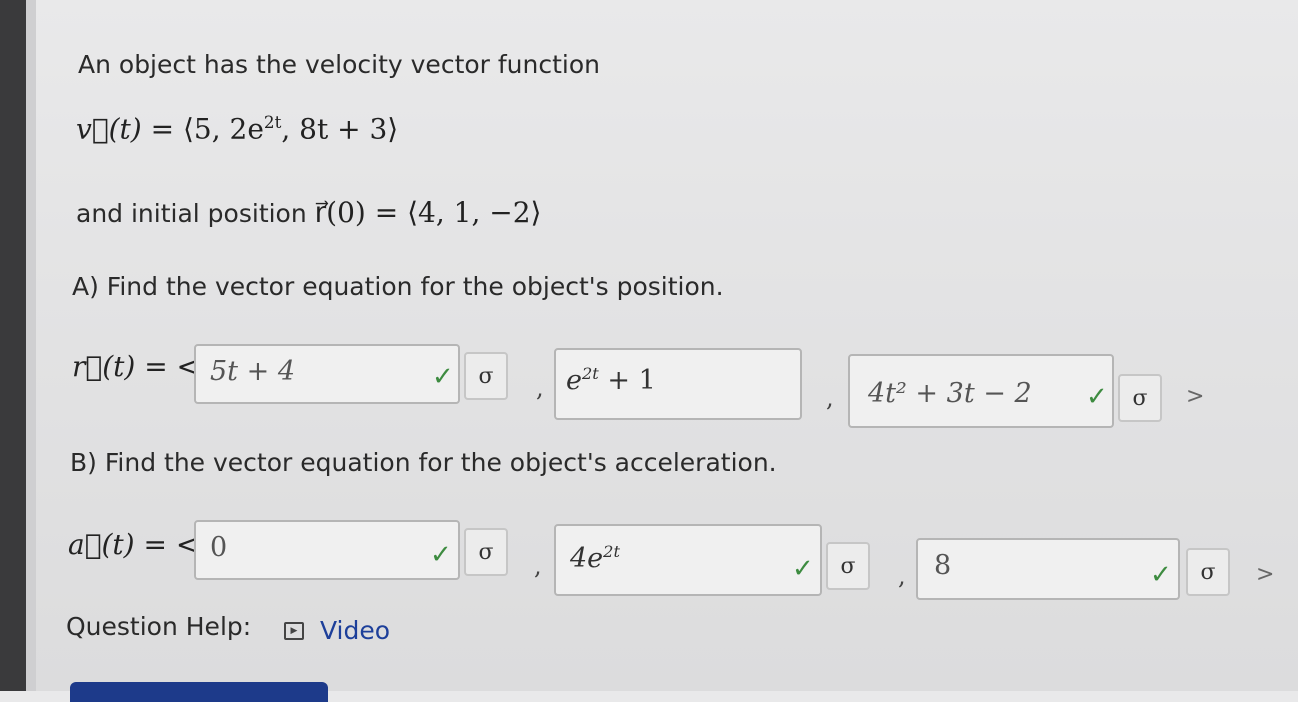 This screenshot has height=702, width=1298. What do you see at coordinates (595, 558) in the screenshot?
I see `acceleration-y-value: 4e2t` at bounding box center [595, 558].